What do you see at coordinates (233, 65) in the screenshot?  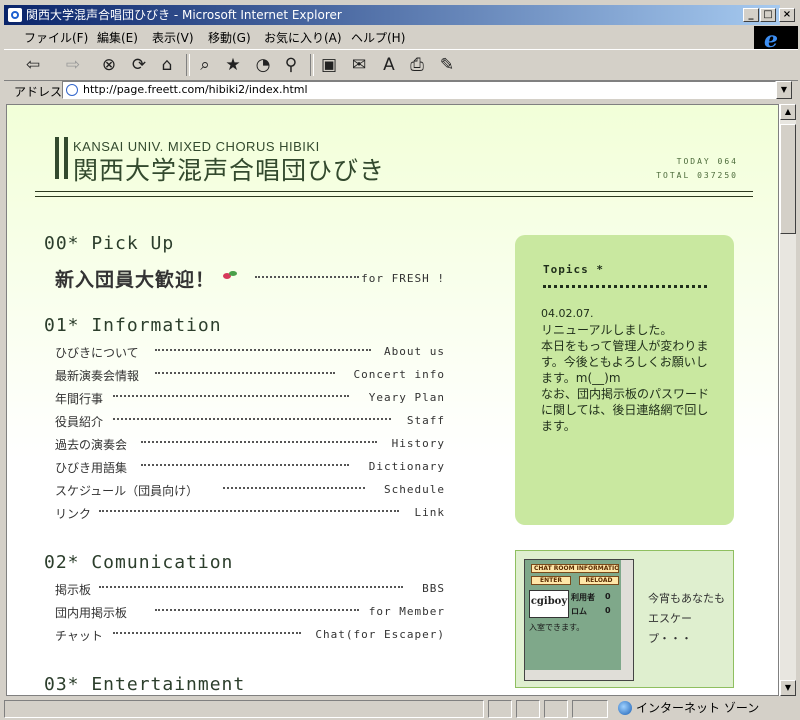 I see `favorites-icon: ★` at bounding box center [233, 65].